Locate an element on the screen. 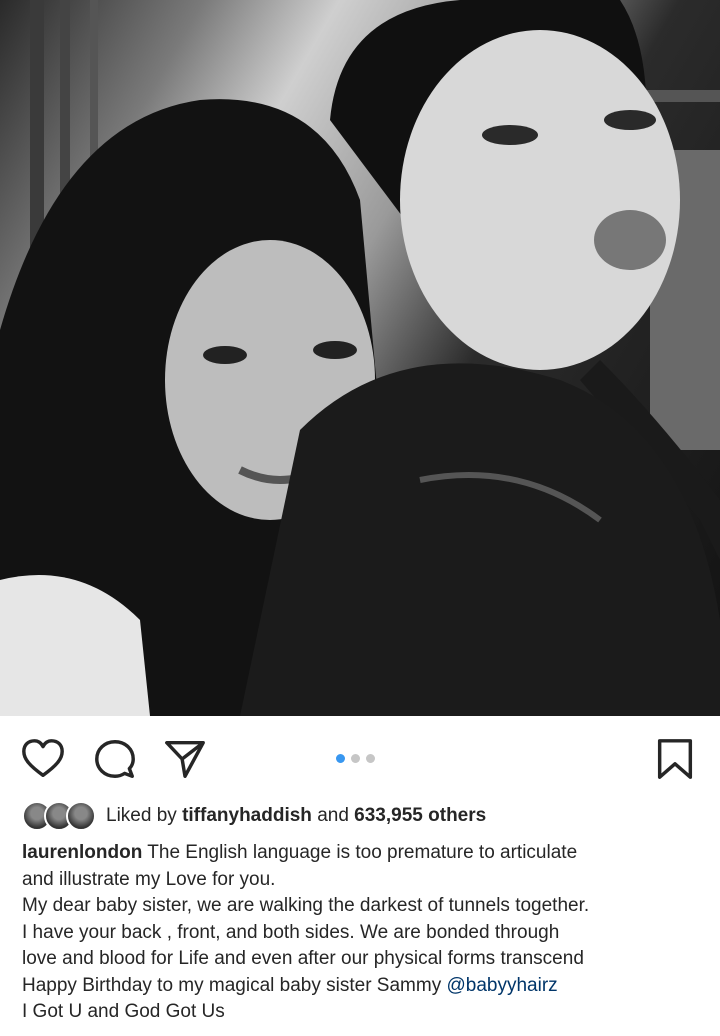 Image resolution: width=720 pixels, height=1036 pixels. heart-icon is located at coordinates (43, 759).